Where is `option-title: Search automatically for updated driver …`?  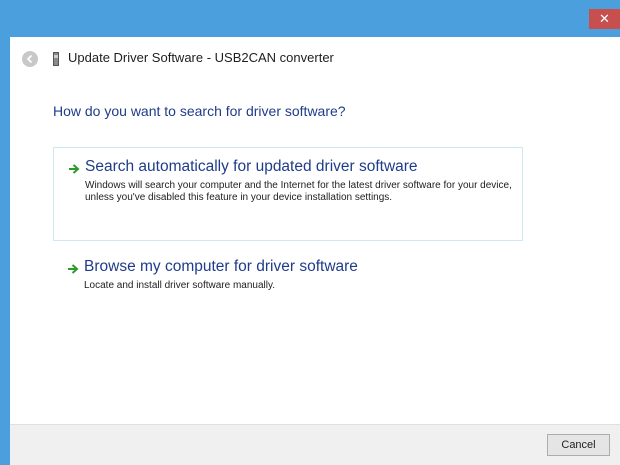
option-title: Search automatically for updated driver … is located at coordinates (251, 166).